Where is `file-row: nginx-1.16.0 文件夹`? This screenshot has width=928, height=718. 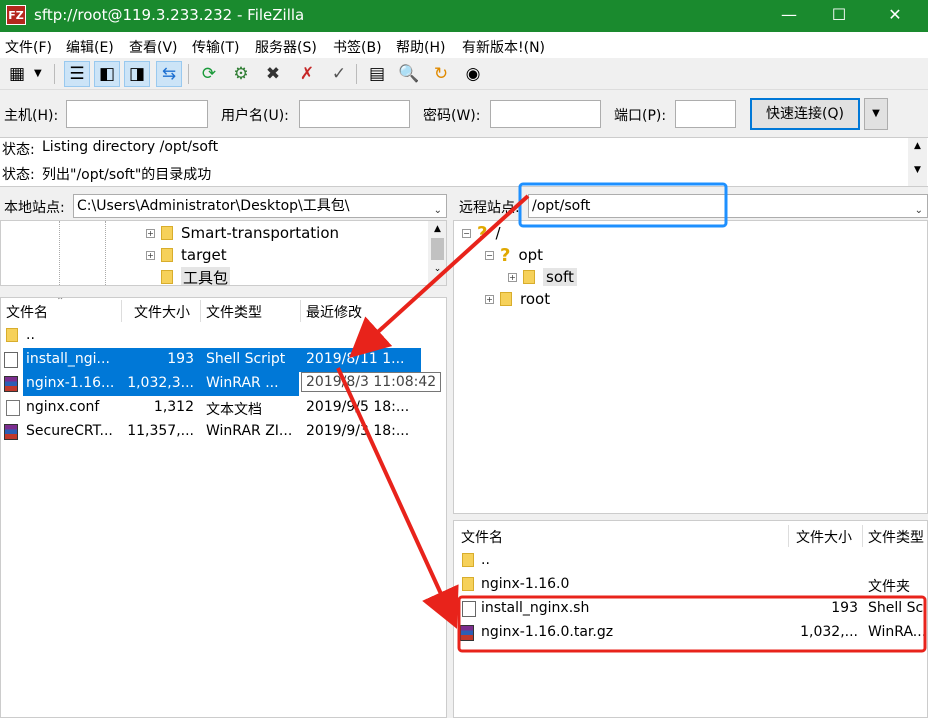
file-row: nginx-1.16.0 文件夹 is located at coordinates (690, 585).